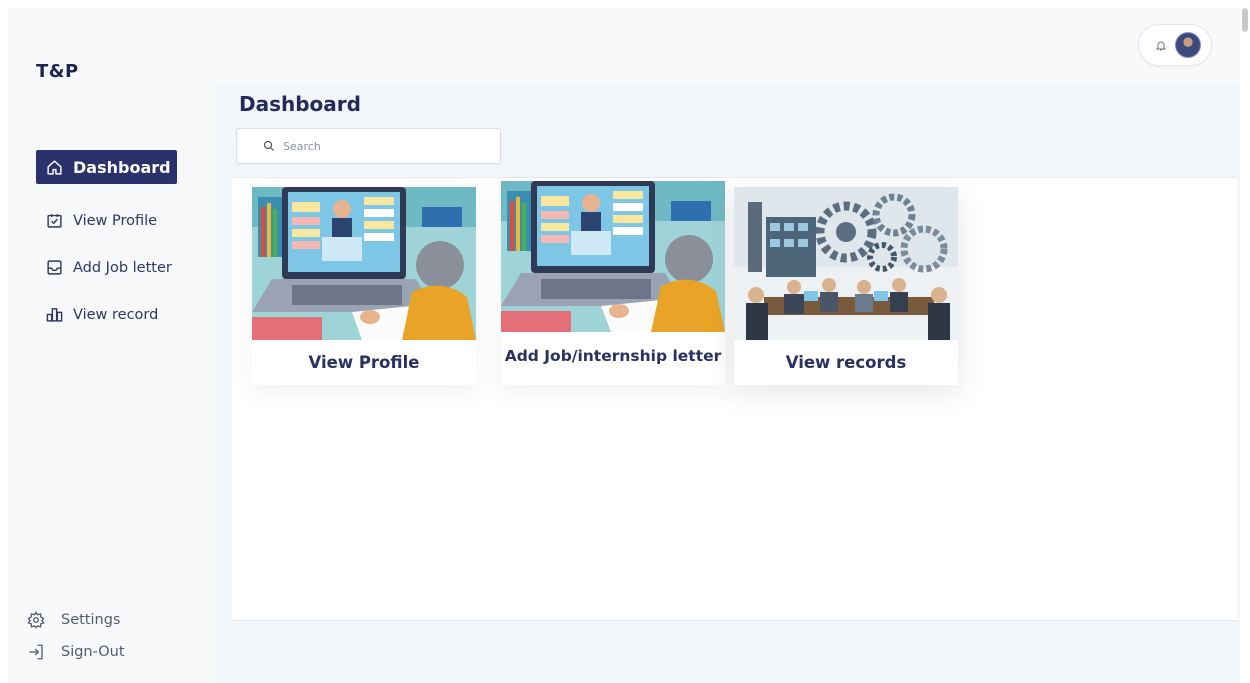  I want to click on settings-button: Settings, so click(73, 620).